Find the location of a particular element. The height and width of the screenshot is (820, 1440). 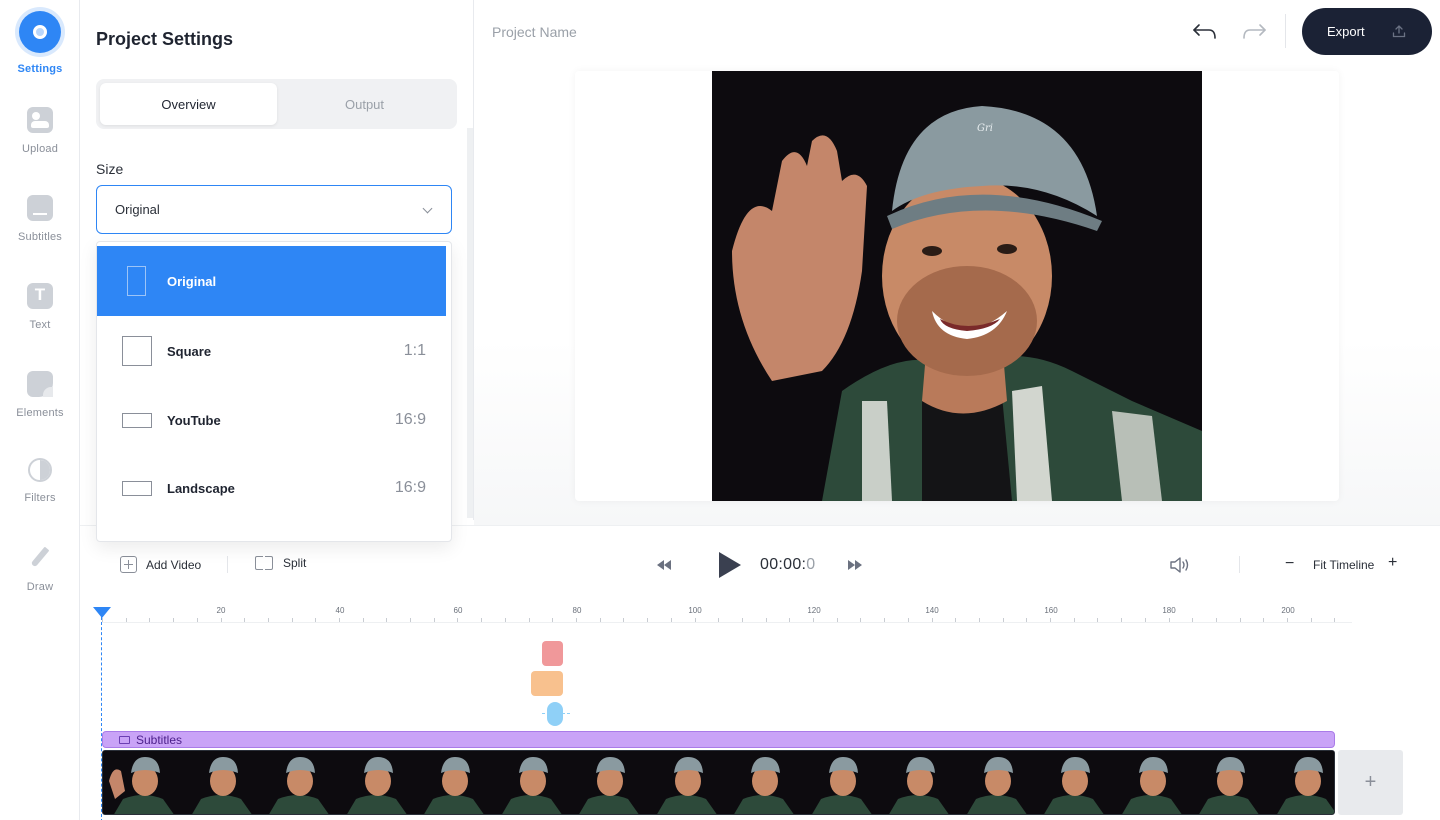

rail-item-elements: Elements is located at coordinates (40, 395).